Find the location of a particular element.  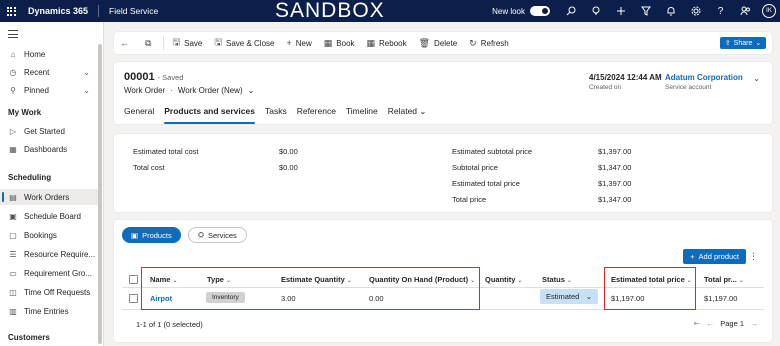

column-header-status: Status ⌄ is located at coordinates (557, 279).